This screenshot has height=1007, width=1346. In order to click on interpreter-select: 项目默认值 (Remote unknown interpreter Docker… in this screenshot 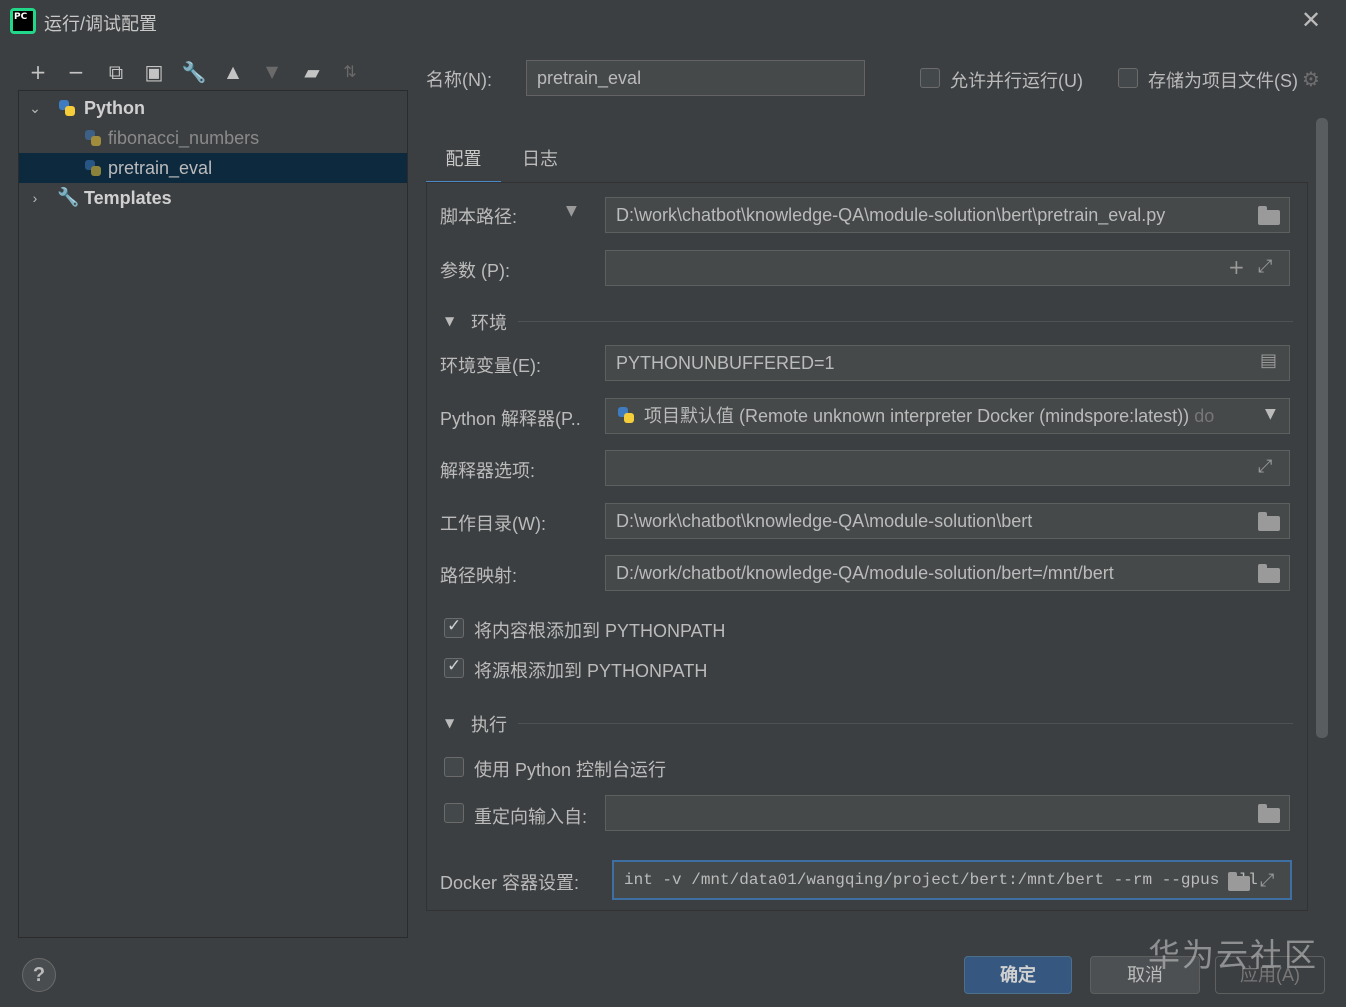, I will do `click(947, 416)`.